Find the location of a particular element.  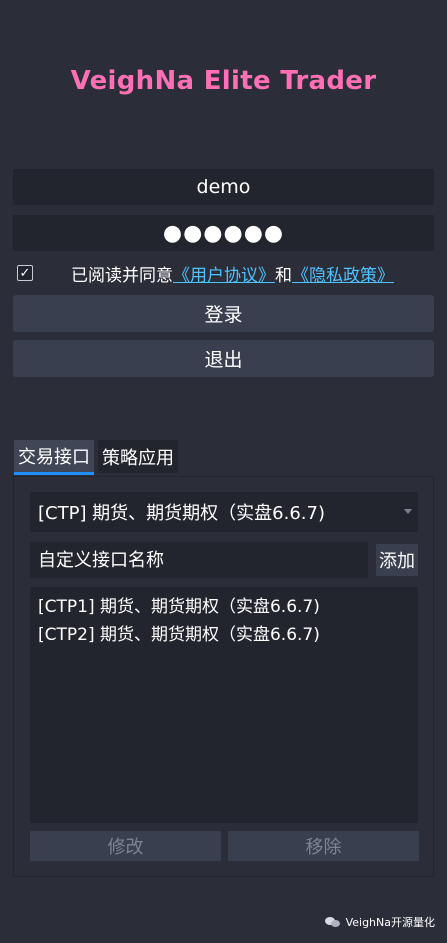

agree-checkbox: ✓ is located at coordinates (25, 273).